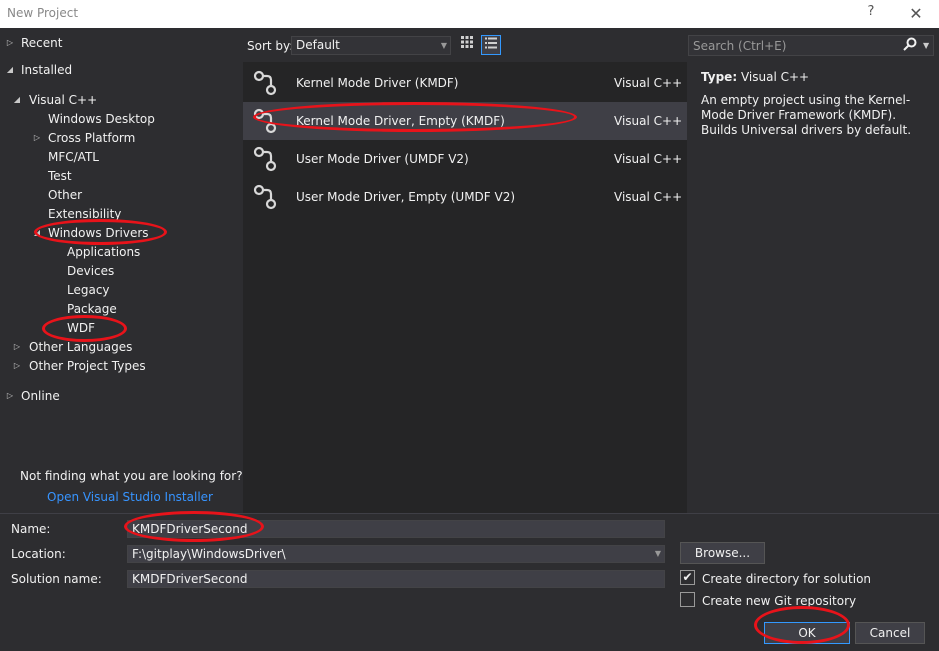 This screenshot has width=939, height=651. What do you see at coordinates (90, 271) in the screenshot?
I see `tree-item-devices: Devices` at bounding box center [90, 271].